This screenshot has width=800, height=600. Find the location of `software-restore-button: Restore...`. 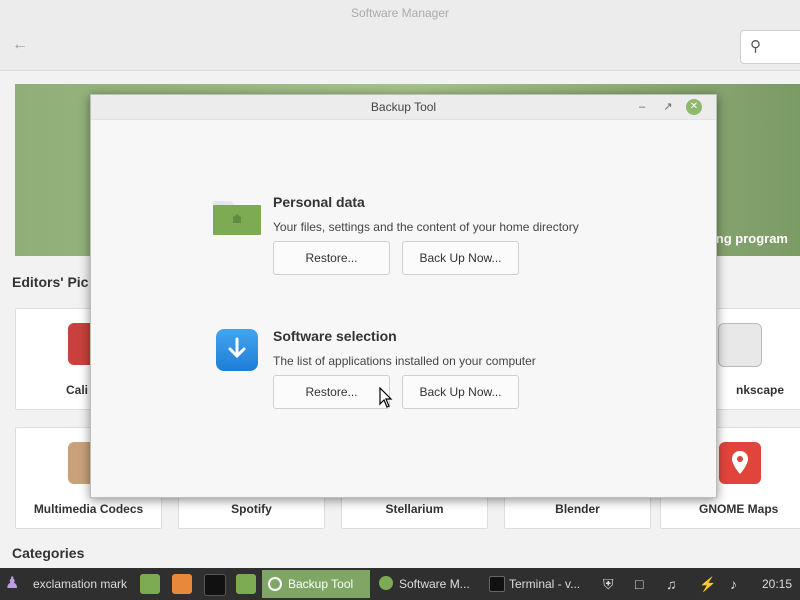

software-restore-button: Restore... is located at coordinates (331, 392).